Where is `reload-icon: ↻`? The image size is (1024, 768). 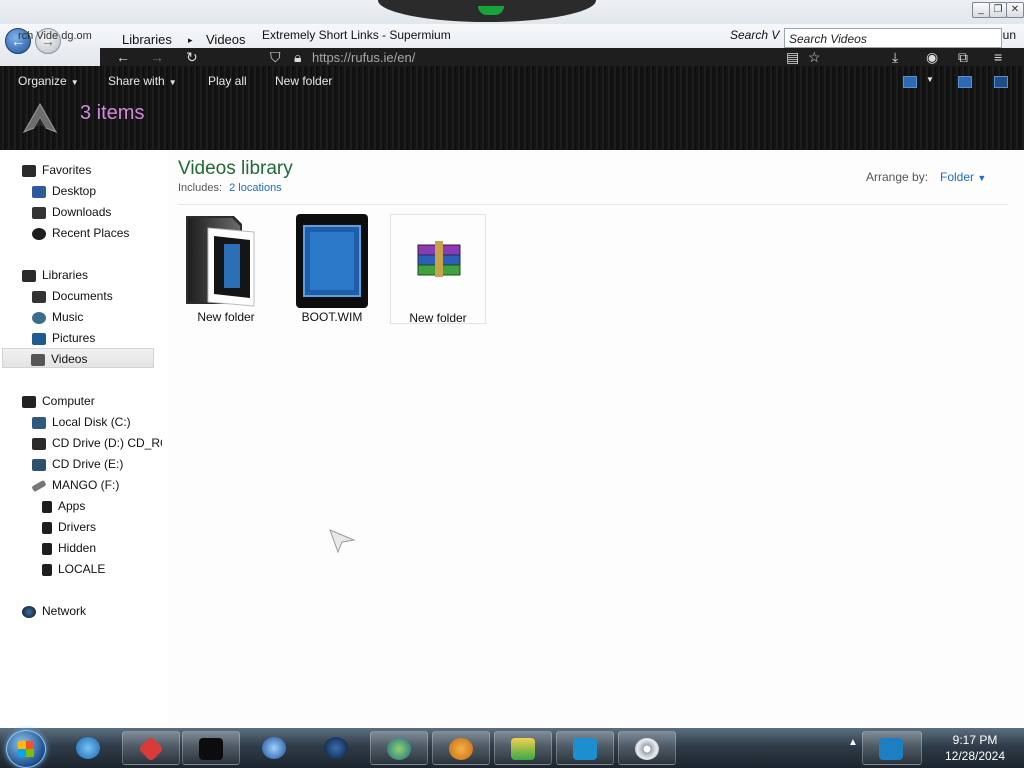
reload-icon: ↻ is located at coordinates (192, 57).